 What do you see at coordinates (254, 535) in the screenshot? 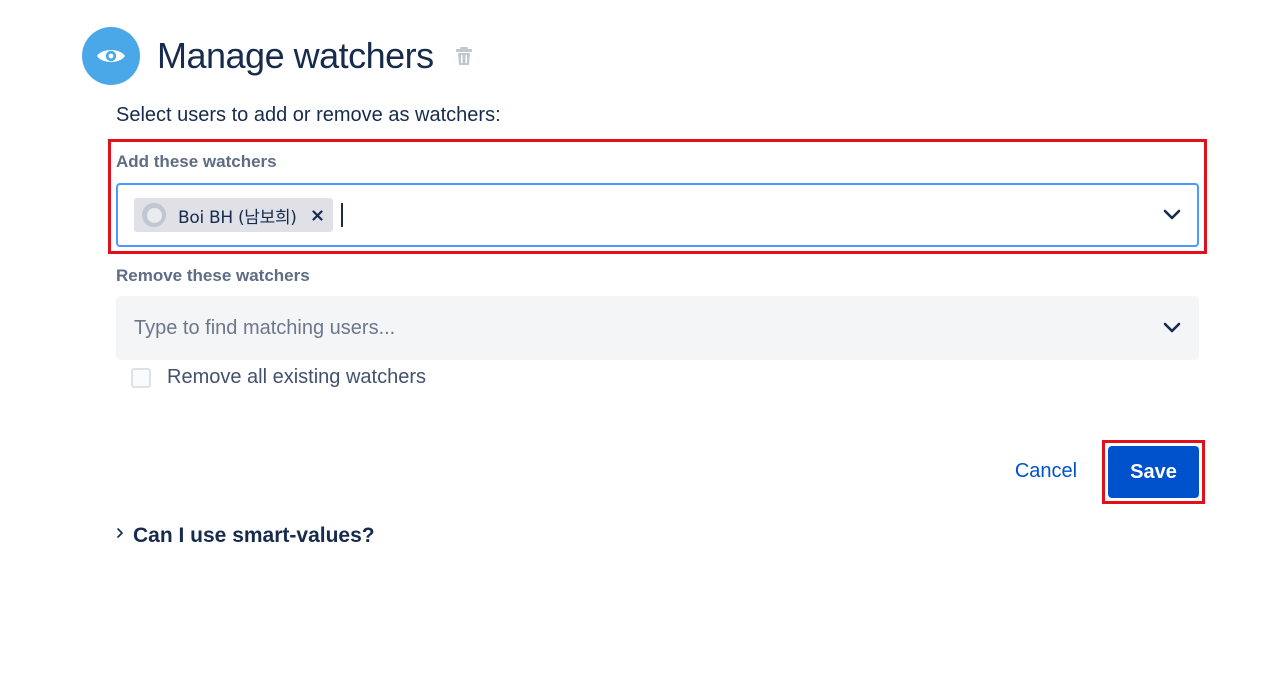
I see `smart-values-label: Can I use smart-values?` at bounding box center [254, 535].